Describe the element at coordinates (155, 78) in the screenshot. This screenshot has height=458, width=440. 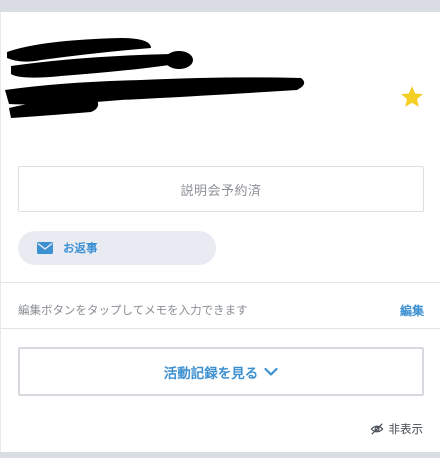
I see `redacted-name` at that location.